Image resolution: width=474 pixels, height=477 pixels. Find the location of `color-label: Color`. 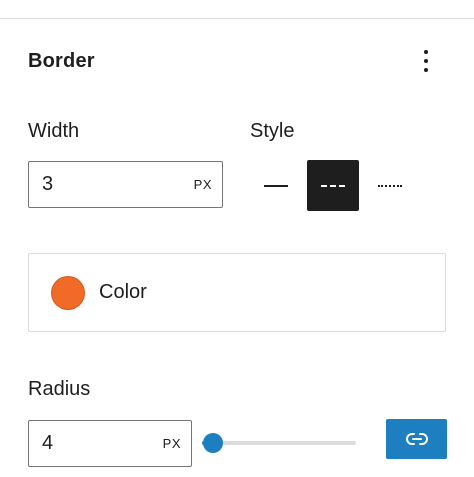

color-label: Color is located at coordinates (123, 292).